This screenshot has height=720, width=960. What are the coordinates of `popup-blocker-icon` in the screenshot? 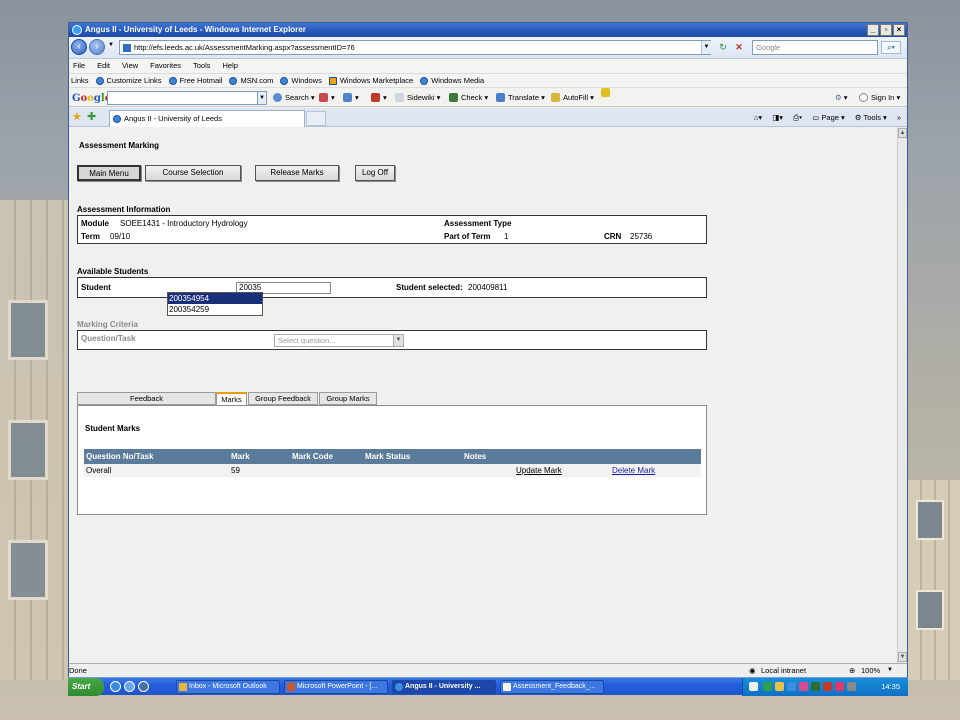 It's located at (375, 97).